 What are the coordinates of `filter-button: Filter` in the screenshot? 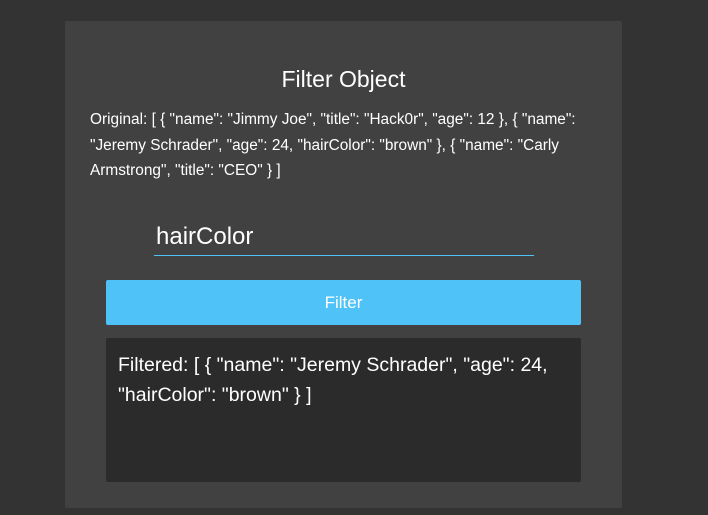 It's located at (343, 302).